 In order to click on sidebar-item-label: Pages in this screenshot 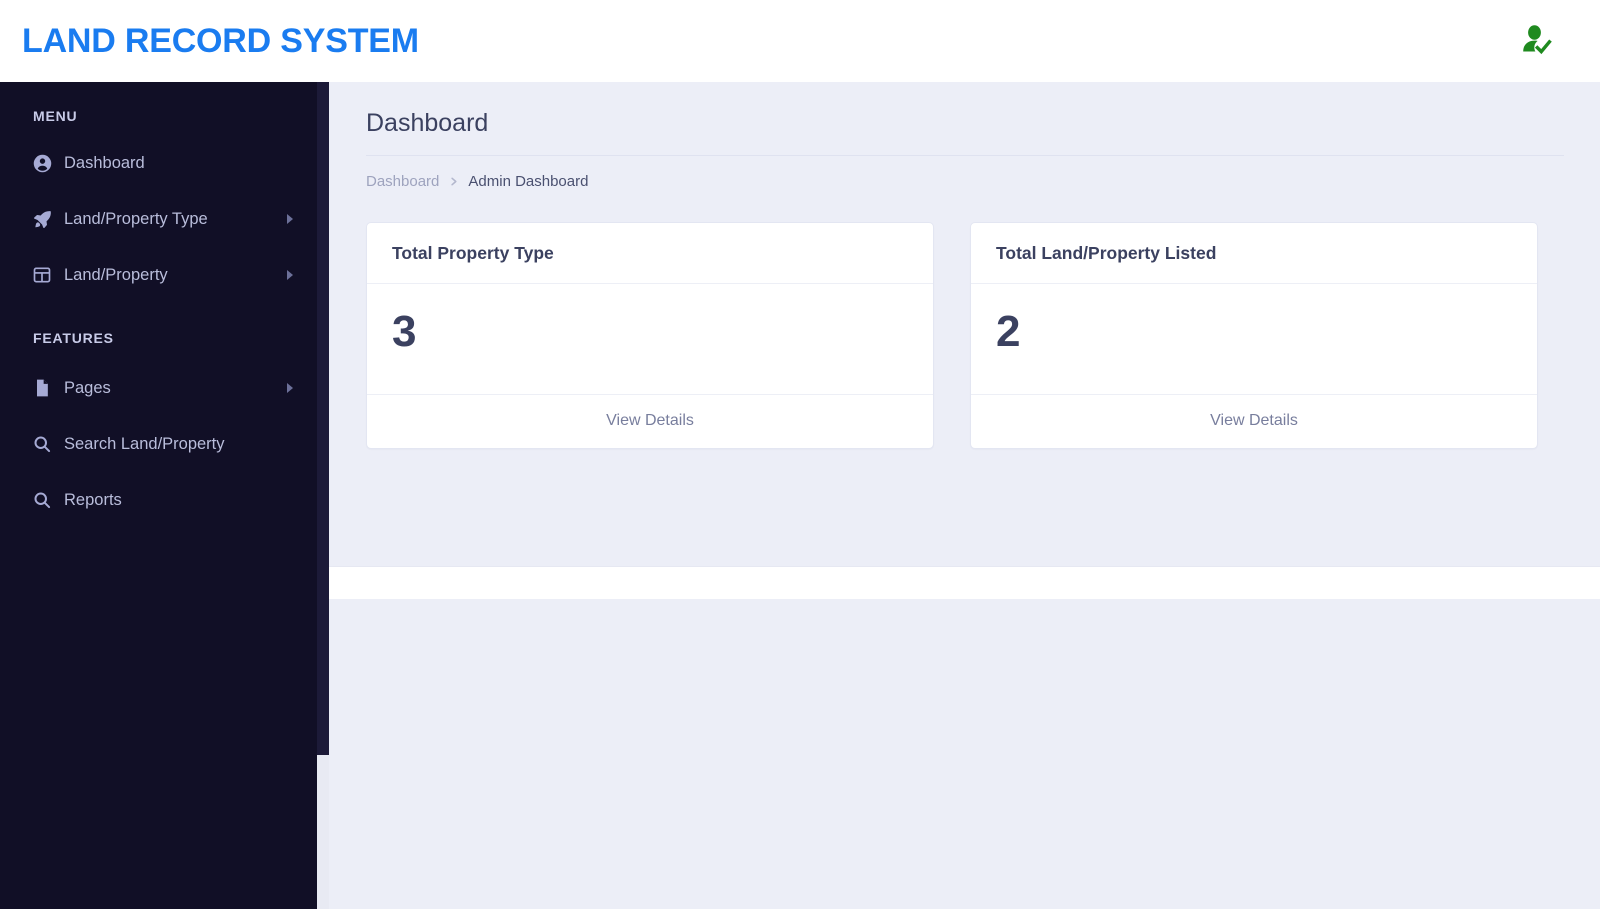, I will do `click(87, 387)`.